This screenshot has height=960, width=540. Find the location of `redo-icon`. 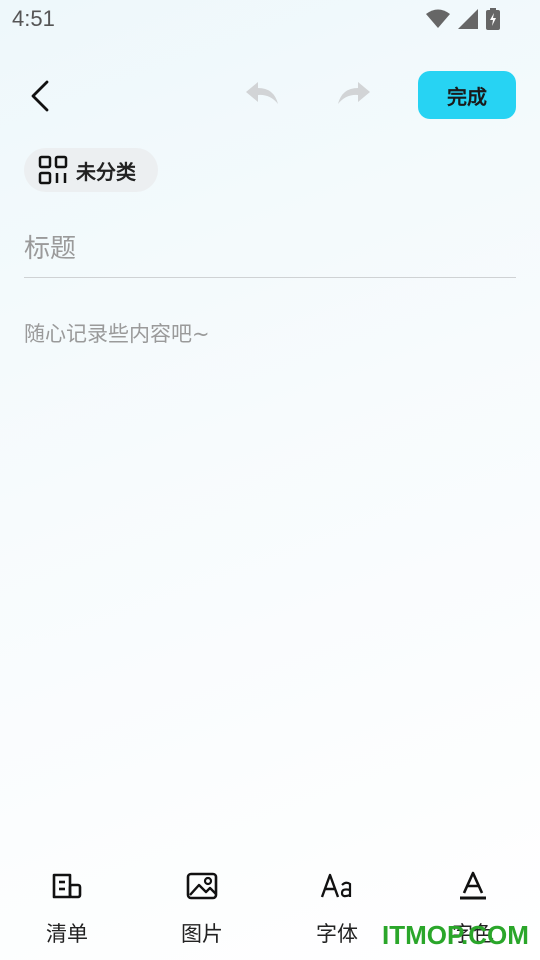

redo-icon is located at coordinates (354, 93).